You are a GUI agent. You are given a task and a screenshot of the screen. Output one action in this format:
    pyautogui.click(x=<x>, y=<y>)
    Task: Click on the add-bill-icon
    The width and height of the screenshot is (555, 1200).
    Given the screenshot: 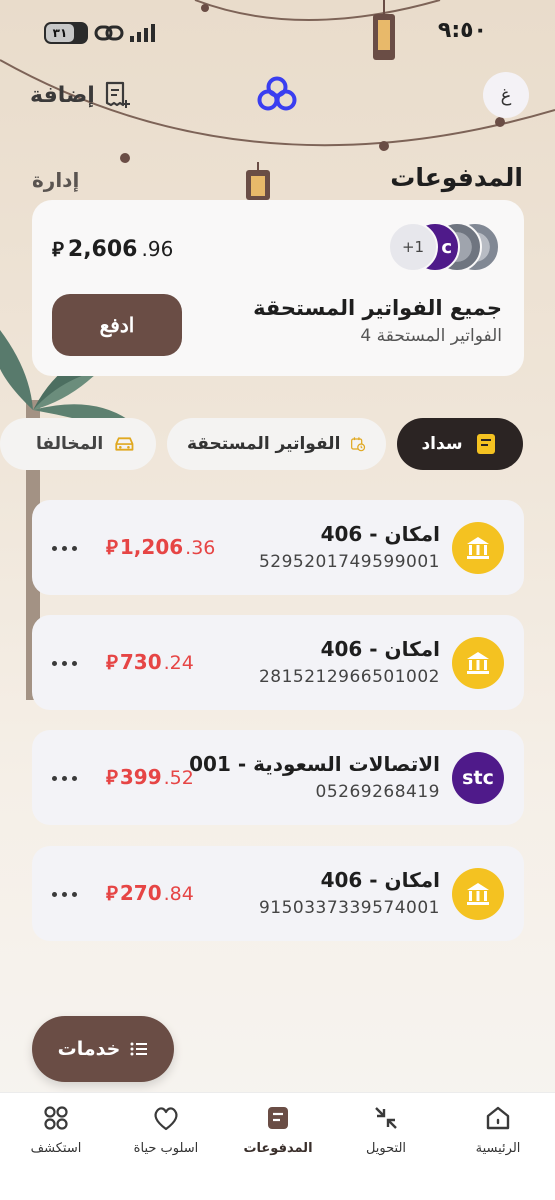 What is the action you would take?
    pyautogui.click(x=117, y=94)
    